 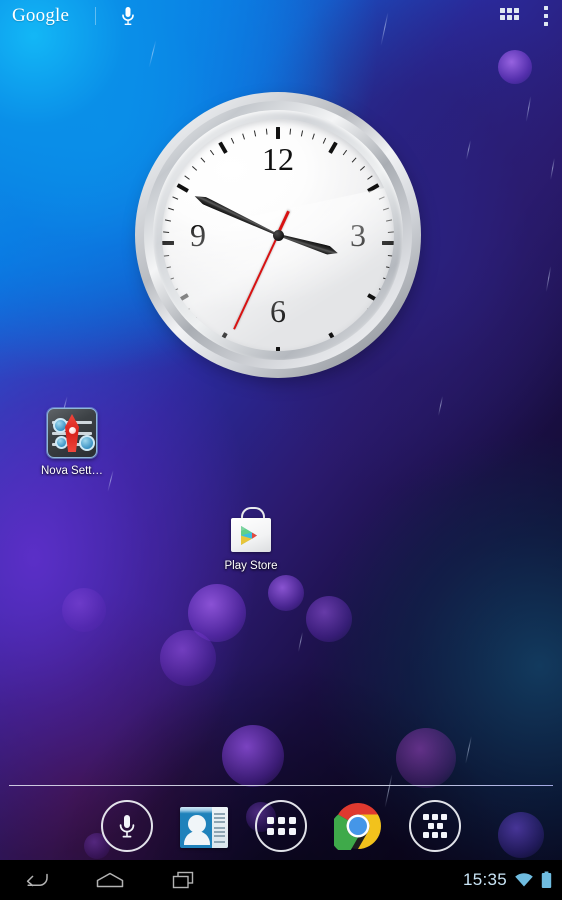 I want to click on search-divider, so click(x=96, y=16).